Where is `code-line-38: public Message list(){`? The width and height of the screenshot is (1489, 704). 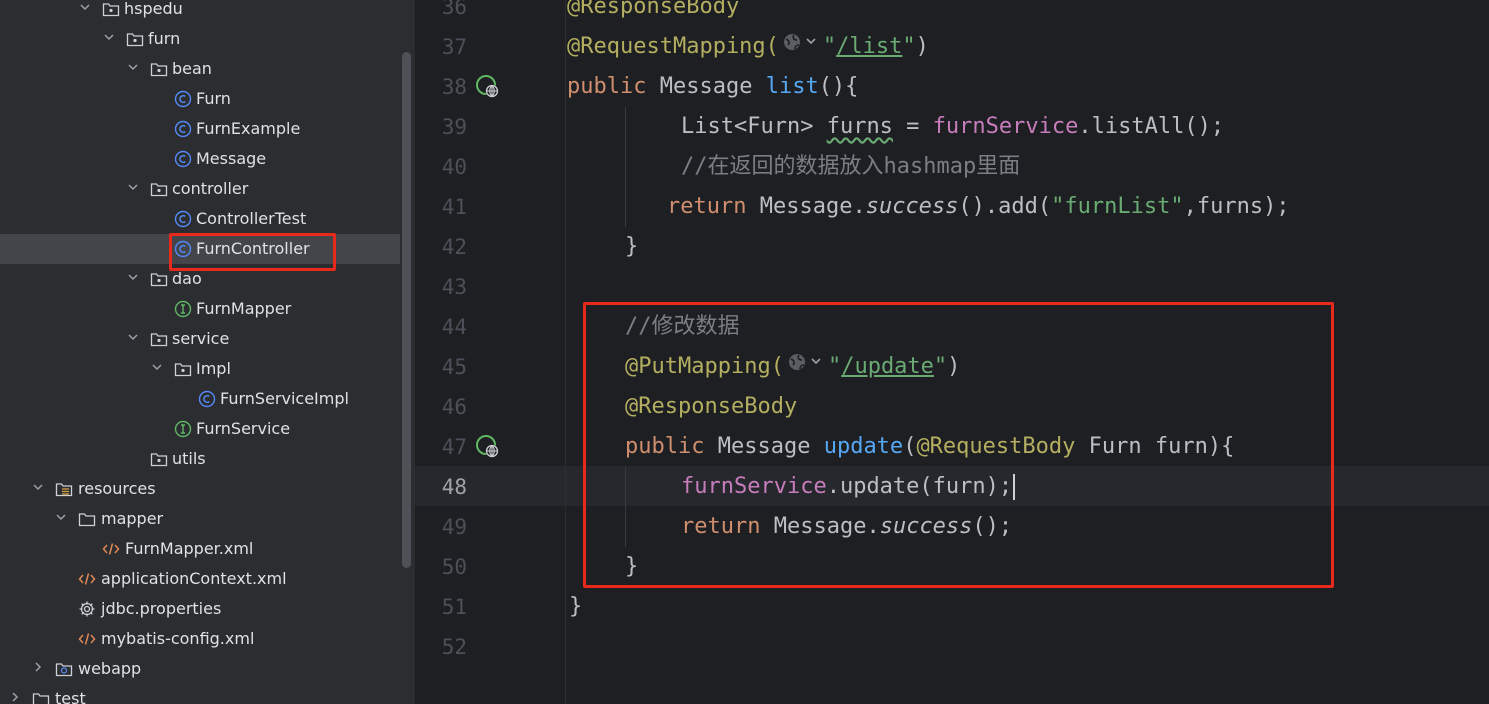
code-line-38: public Message list(){ is located at coordinates (712, 87).